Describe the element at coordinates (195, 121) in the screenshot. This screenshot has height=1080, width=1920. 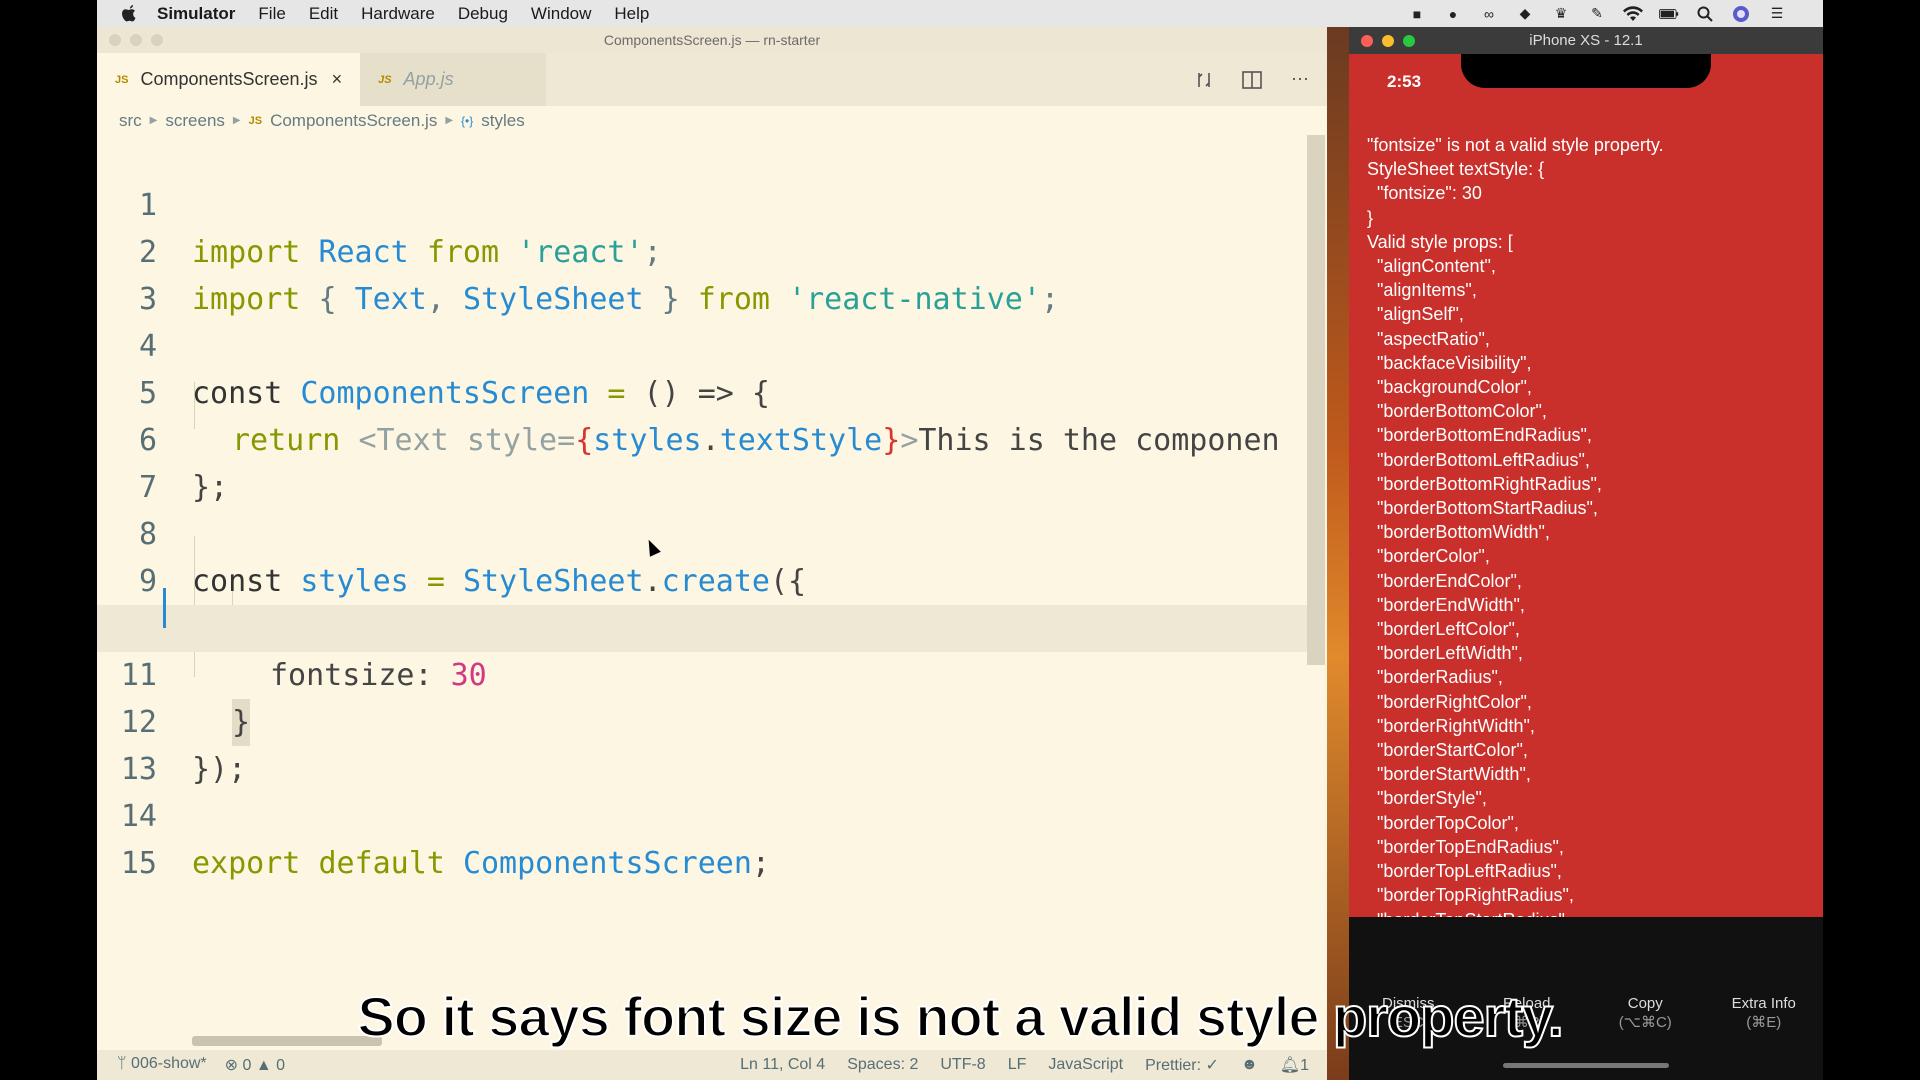
I see `breadcrumb-screens: screens` at that location.